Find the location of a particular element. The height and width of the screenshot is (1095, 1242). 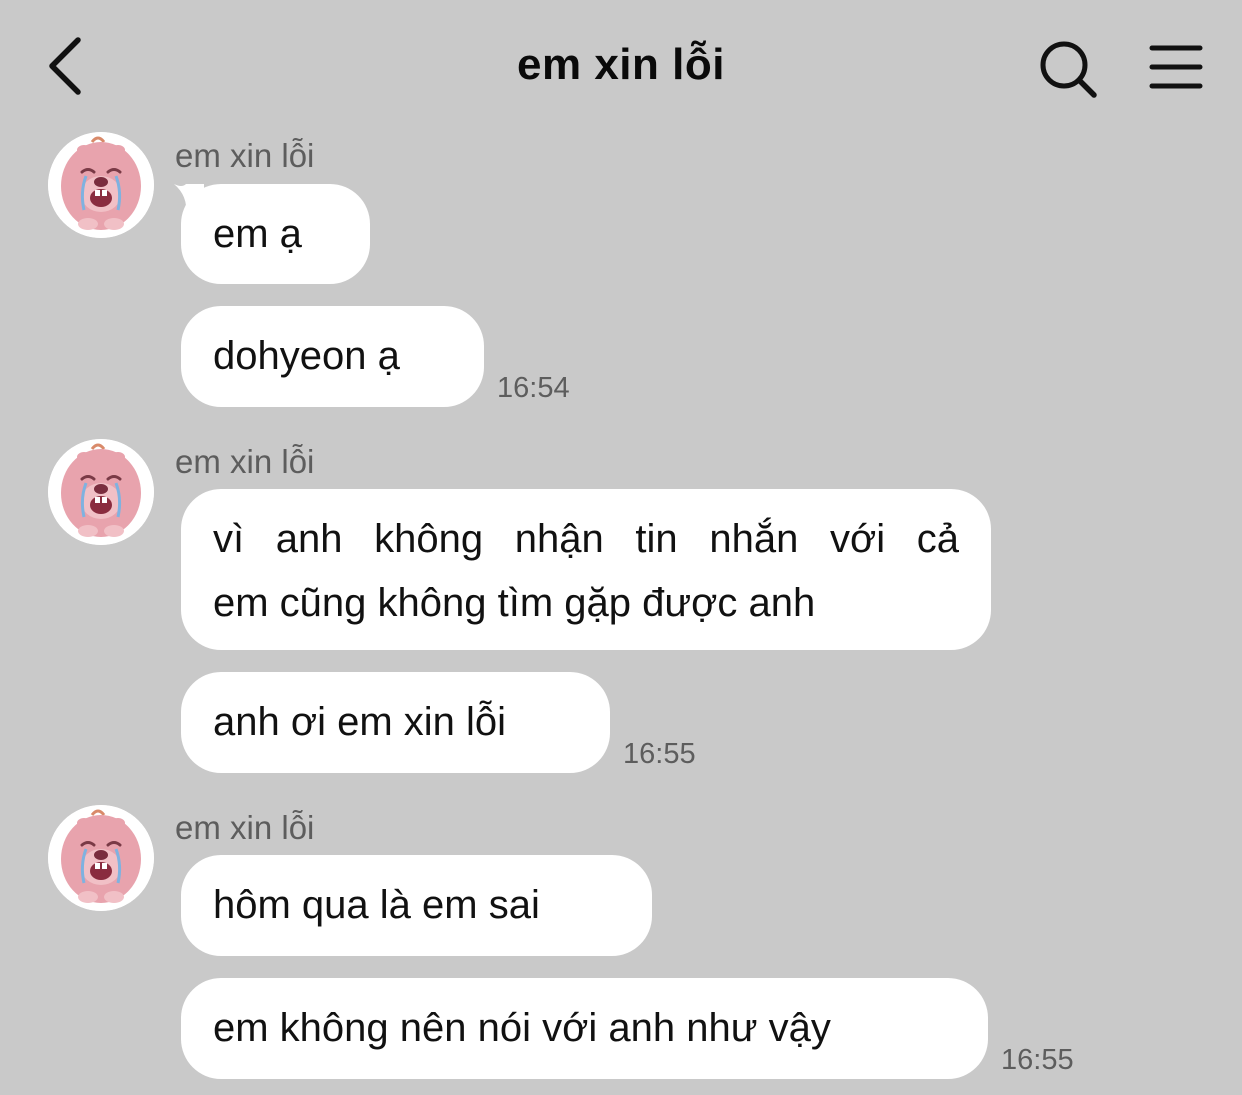

message-timestamp: 16:54 is located at coordinates (533, 388).